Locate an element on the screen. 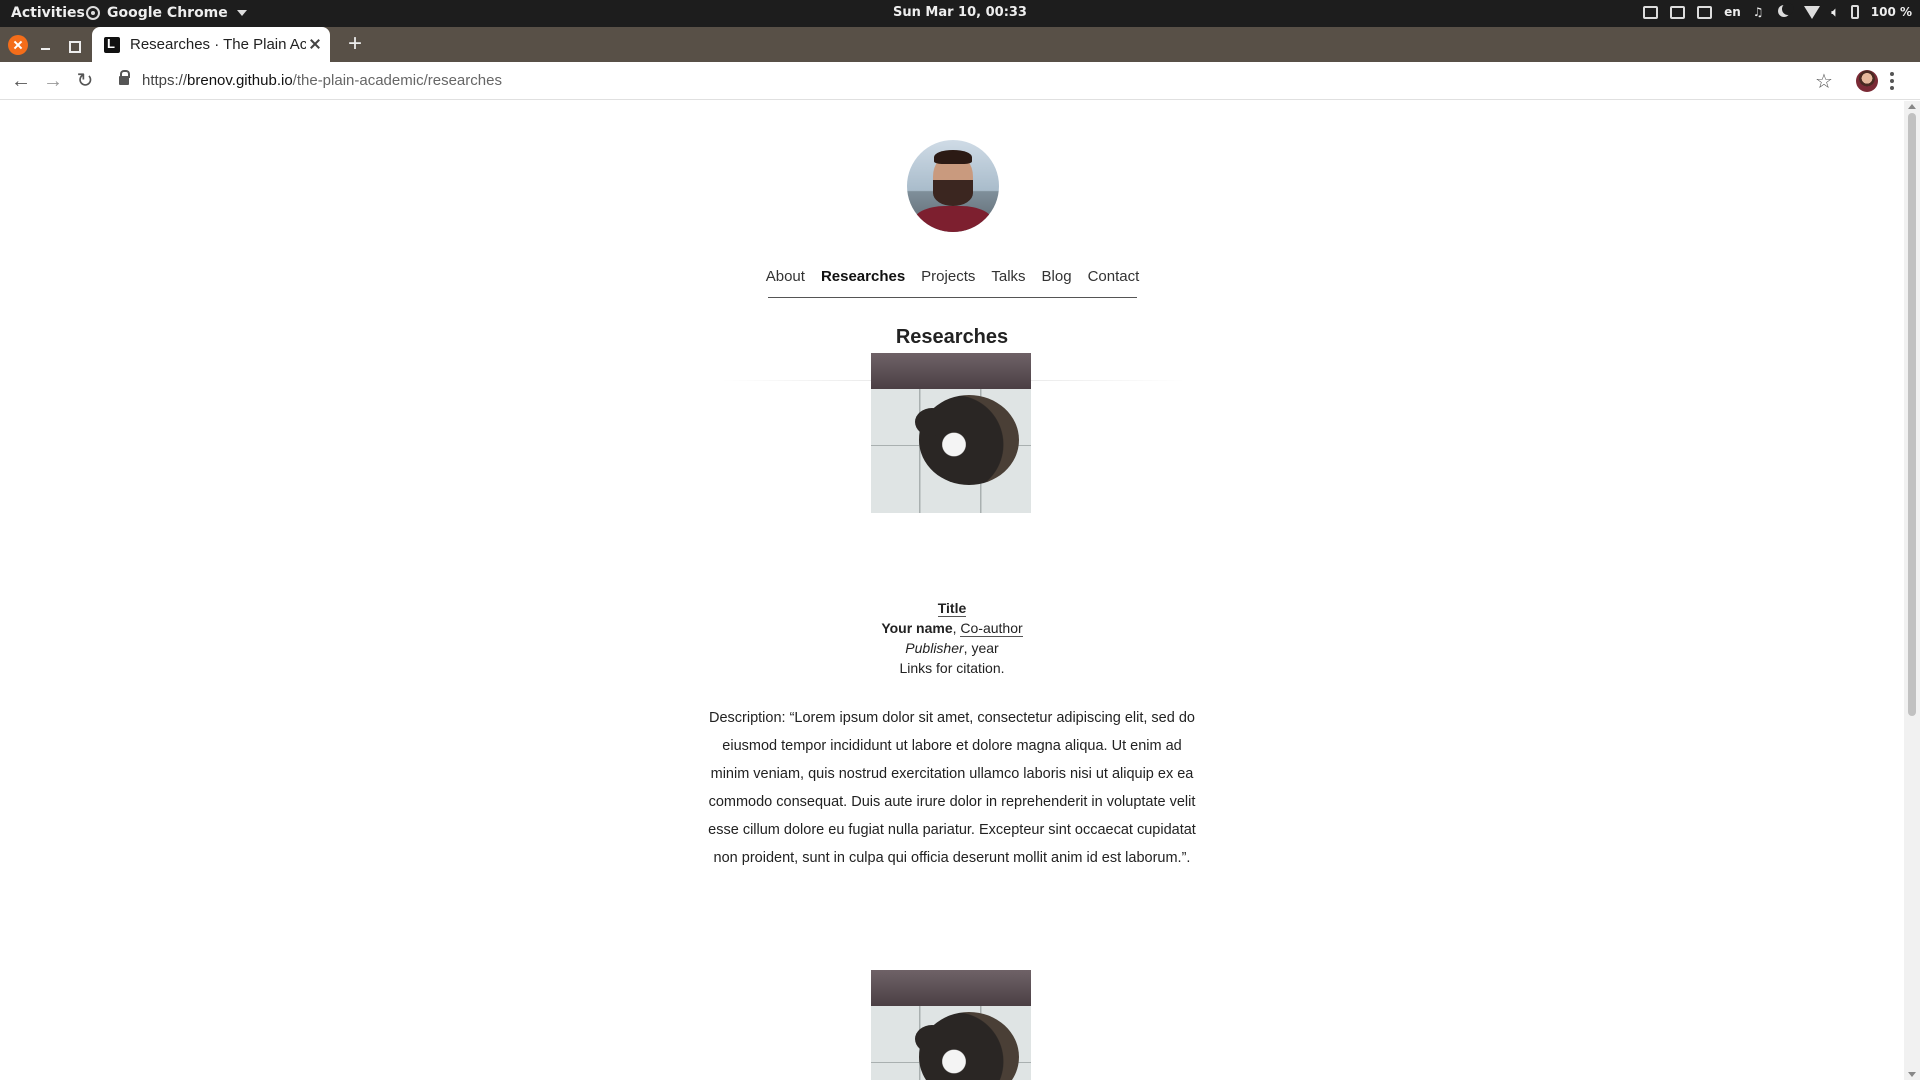  tab-title: Researches · The Plain Academic is located at coordinates (218, 44).